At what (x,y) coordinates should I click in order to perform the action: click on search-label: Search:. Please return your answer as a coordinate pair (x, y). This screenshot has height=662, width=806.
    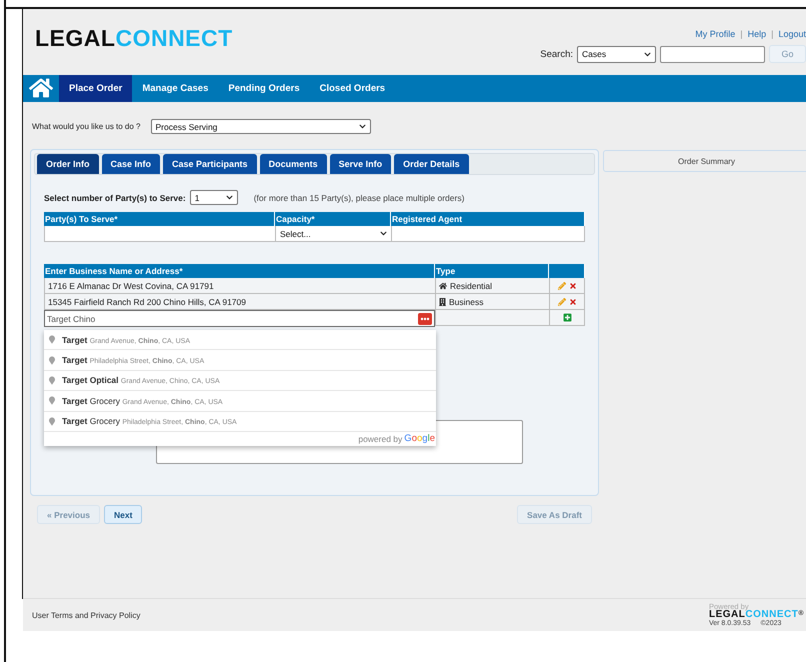
    Looking at the image, I should click on (556, 54).